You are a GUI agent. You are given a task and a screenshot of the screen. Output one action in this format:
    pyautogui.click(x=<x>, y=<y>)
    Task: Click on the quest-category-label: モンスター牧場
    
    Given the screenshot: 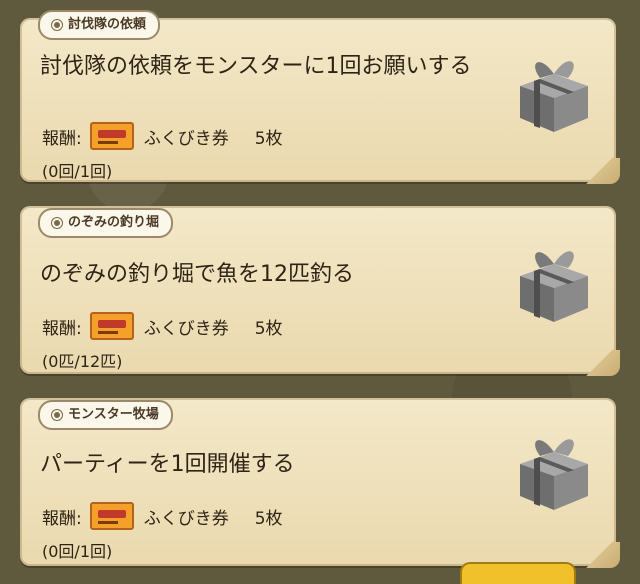 What is the action you would take?
    pyautogui.click(x=113, y=414)
    